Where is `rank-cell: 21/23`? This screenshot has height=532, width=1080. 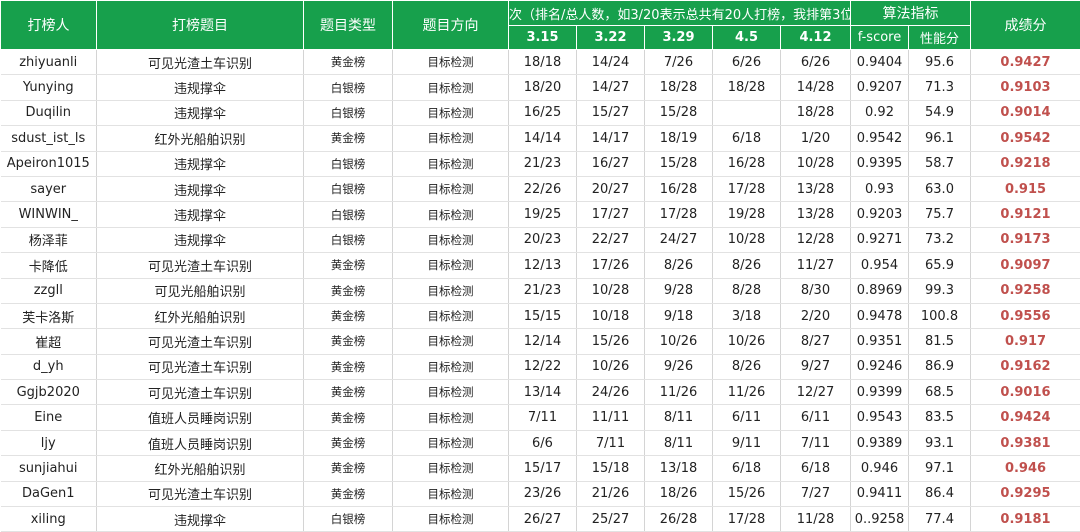 rank-cell: 21/23 is located at coordinates (543, 163).